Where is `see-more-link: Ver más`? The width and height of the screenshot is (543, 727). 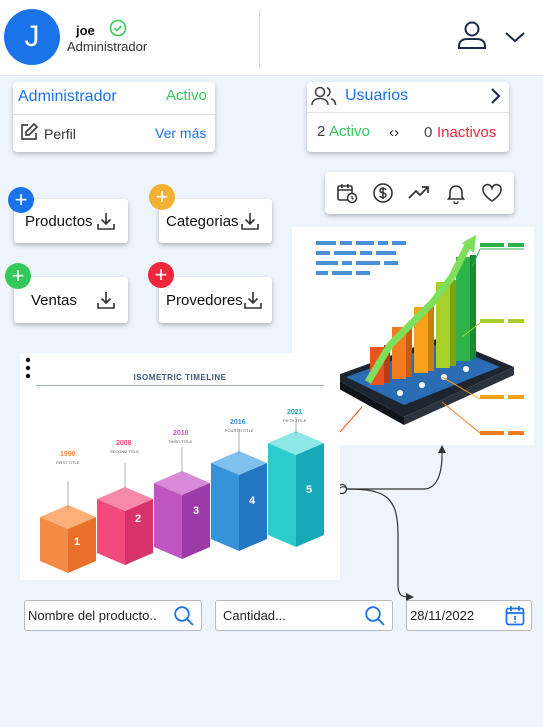 see-more-link: Ver más is located at coordinates (180, 133).